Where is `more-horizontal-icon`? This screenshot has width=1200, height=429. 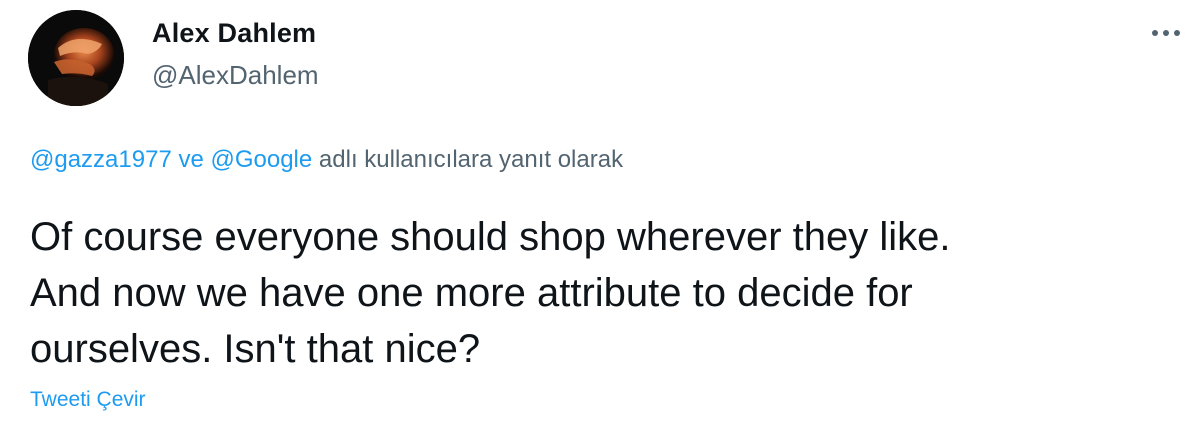 more-horizontal-icon is located at coordinates (1166, 33).